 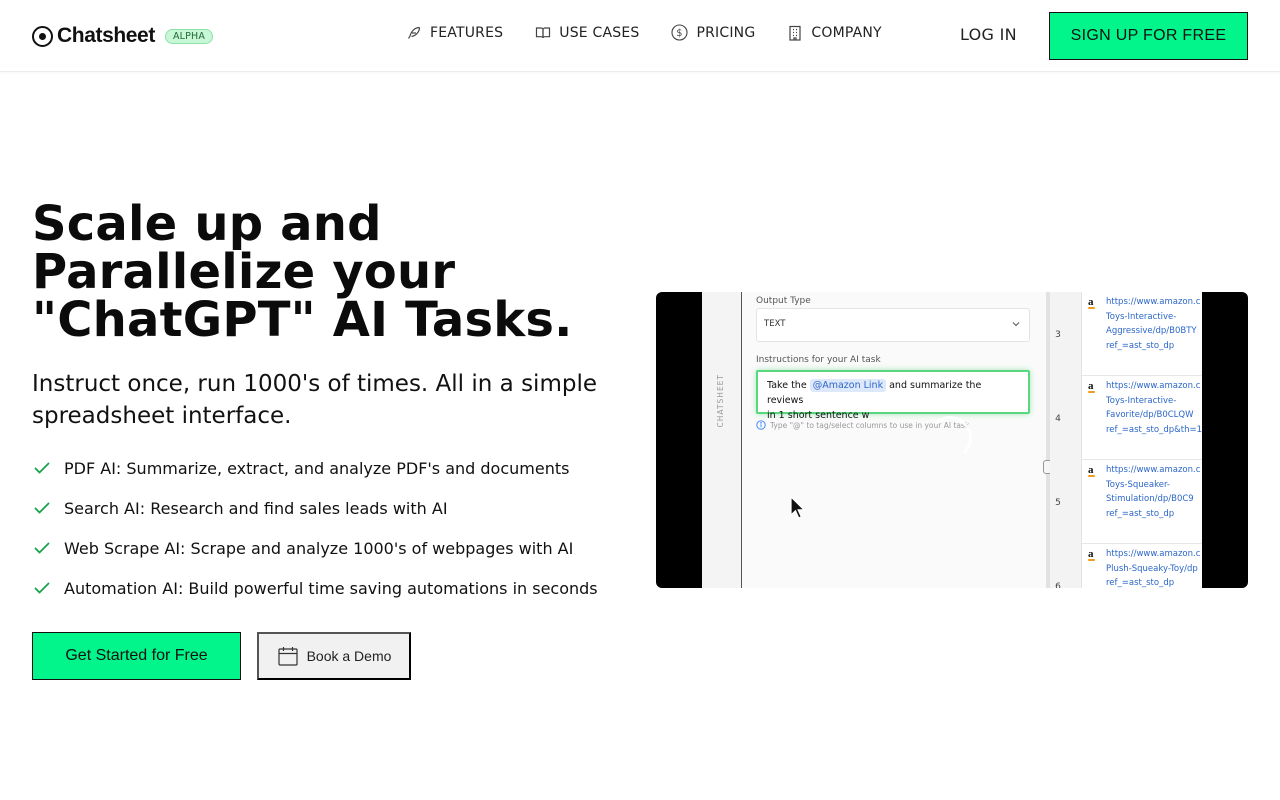 I want to click on app-sidebar: CHATSHEET, so click(x=722, y=440).